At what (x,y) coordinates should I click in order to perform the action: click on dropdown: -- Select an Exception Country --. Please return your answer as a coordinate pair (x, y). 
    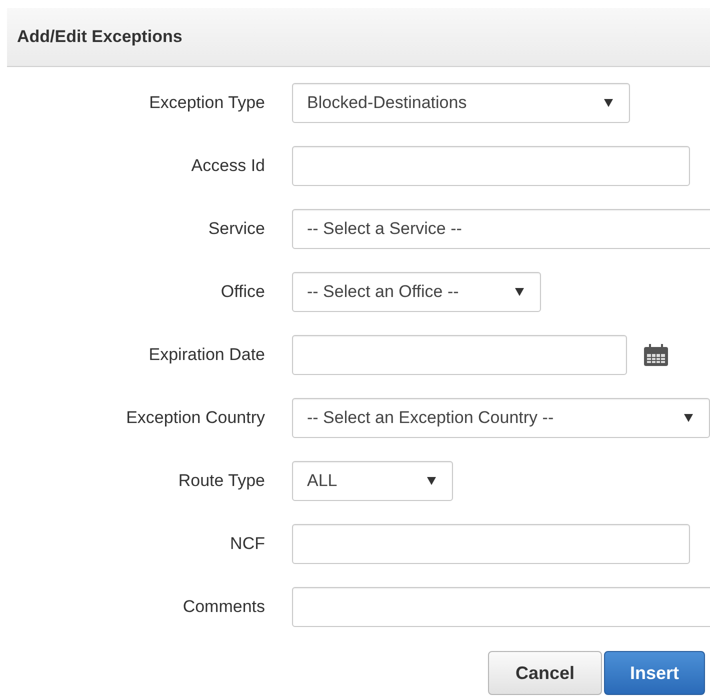
    Looking at the image, I should click on (501, 418).